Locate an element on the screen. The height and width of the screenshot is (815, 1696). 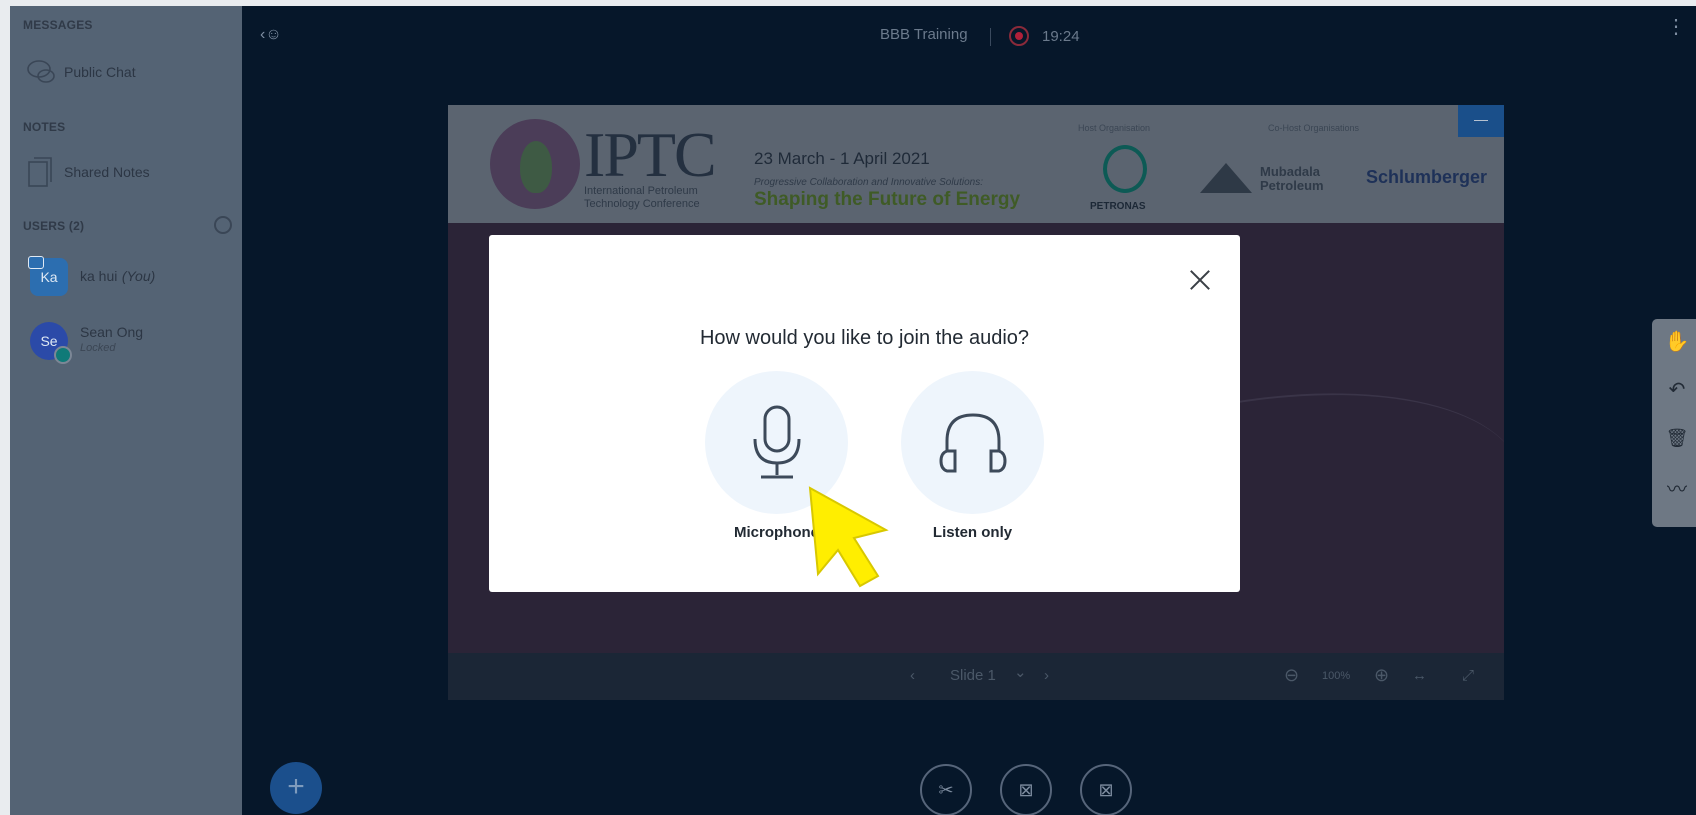
user-row-sean: Se Sean Ong Locked is located at coordinates (87, 343).